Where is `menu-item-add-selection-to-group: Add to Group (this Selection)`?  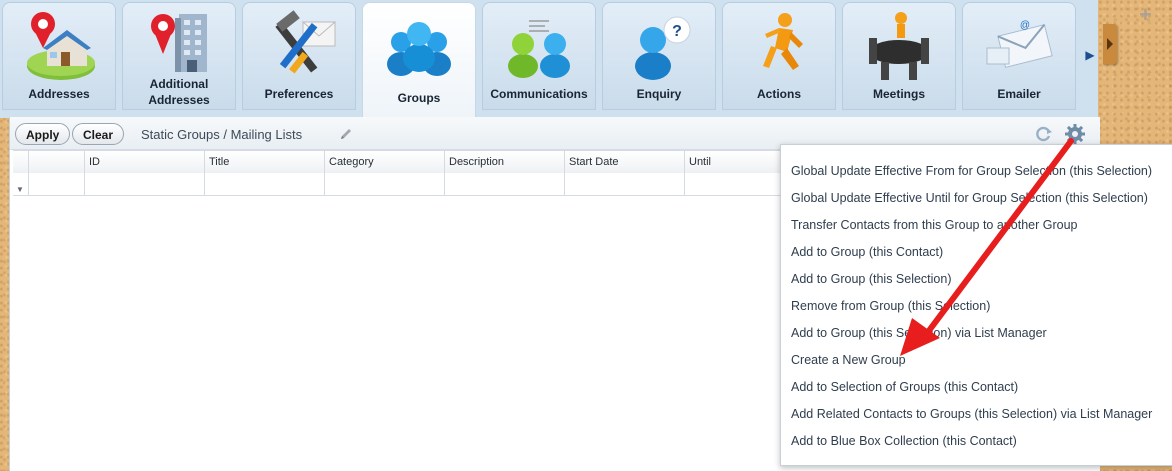
menu-item-add-selection-to-group: Add to Group (this Selection) is located at coordinates (871, 279).